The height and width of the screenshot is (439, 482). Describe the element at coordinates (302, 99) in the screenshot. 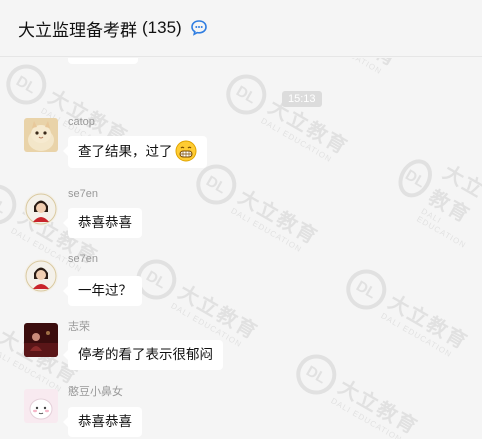

I see `timestamp-pill: 15:13` at that location.